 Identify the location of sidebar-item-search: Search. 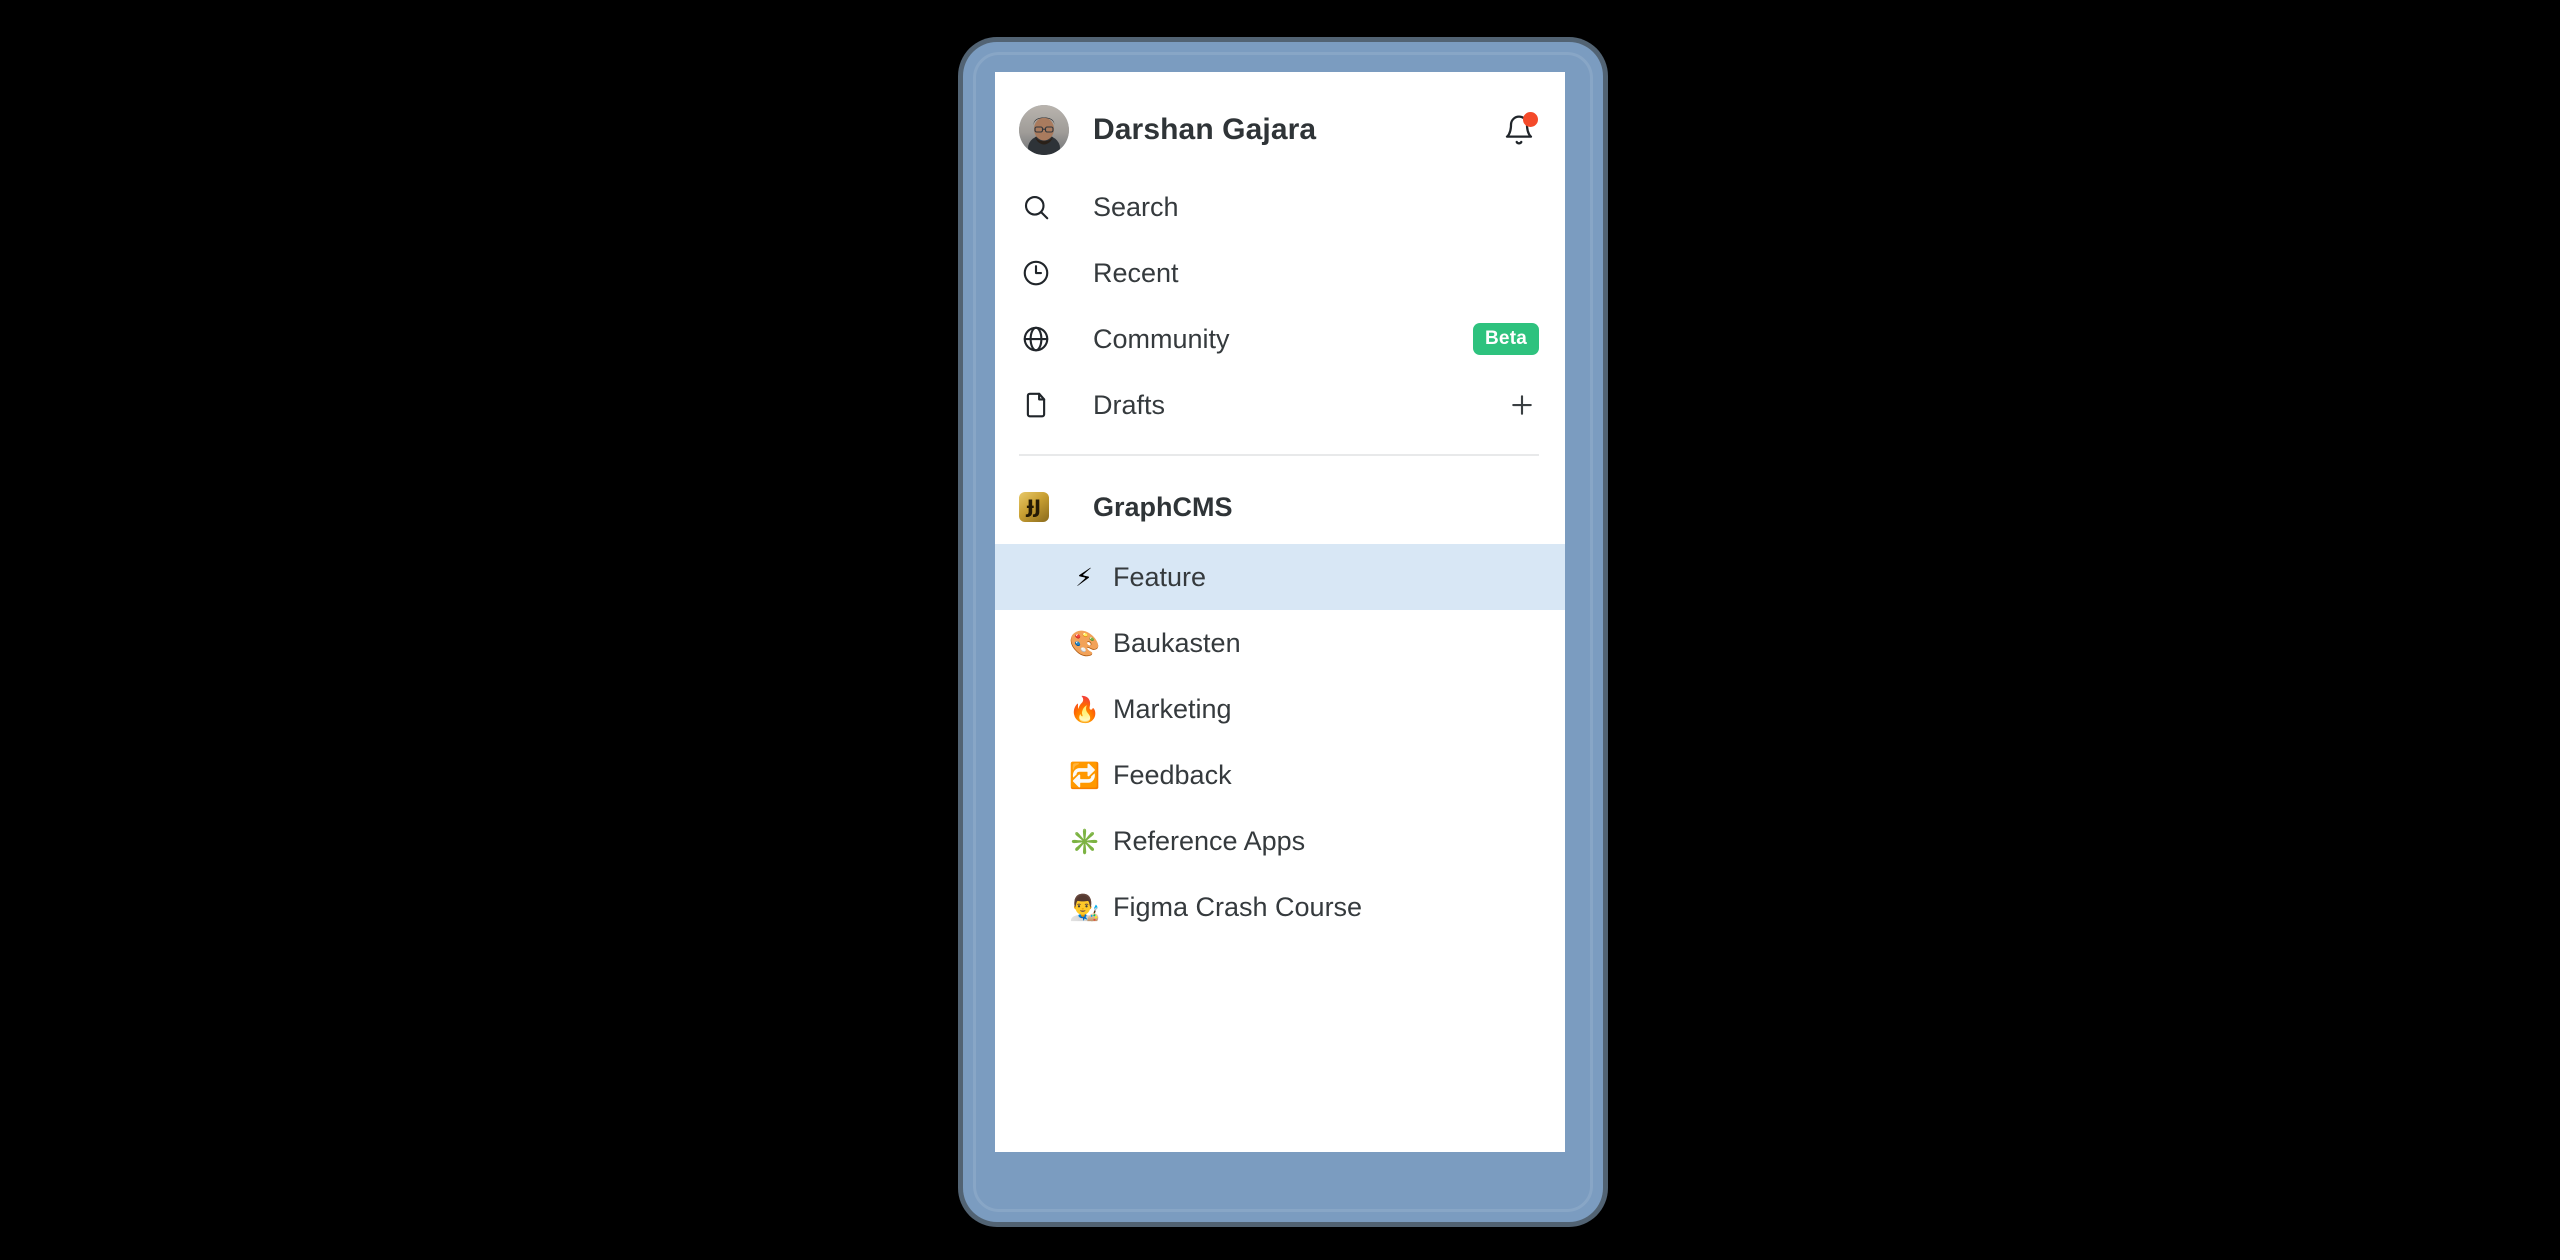
(1280, 207).